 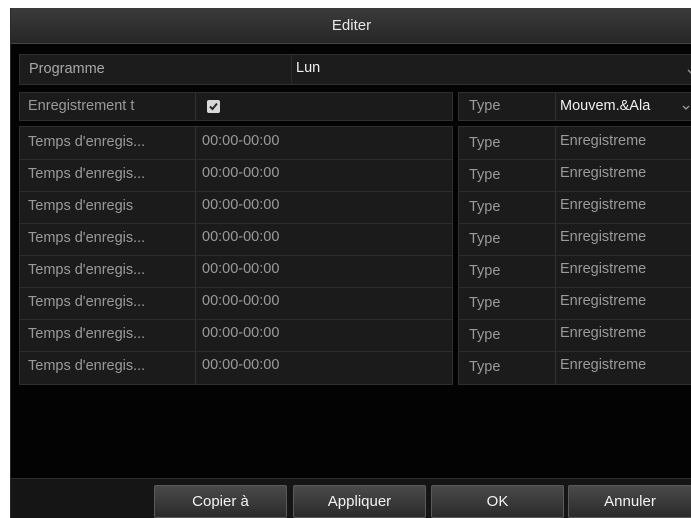 What do you see at coordinates (486, 68) in the screenshot?
I see `schedule-day-select: Lun` at bounding box center [486, 68].